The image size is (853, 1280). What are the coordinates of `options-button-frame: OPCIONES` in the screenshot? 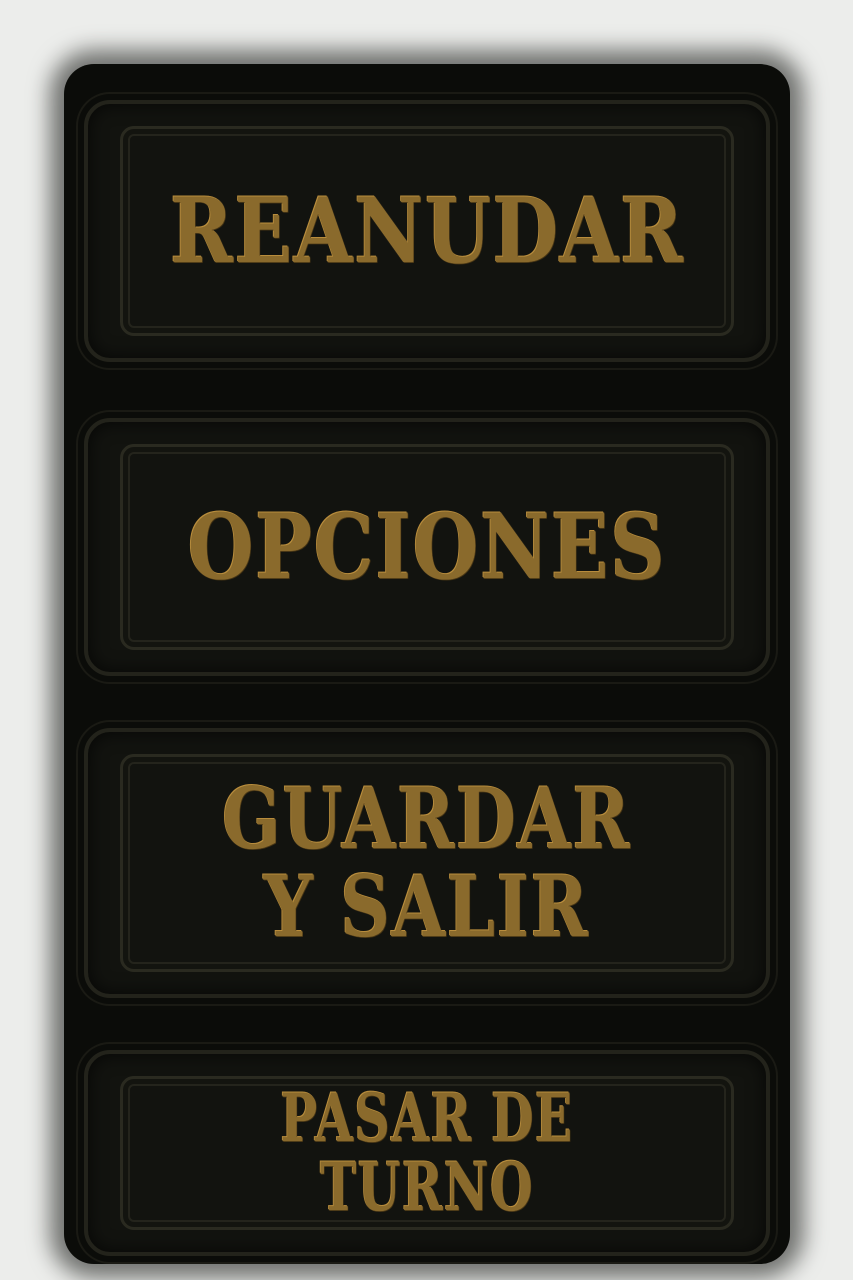 It's located at (427, 547).